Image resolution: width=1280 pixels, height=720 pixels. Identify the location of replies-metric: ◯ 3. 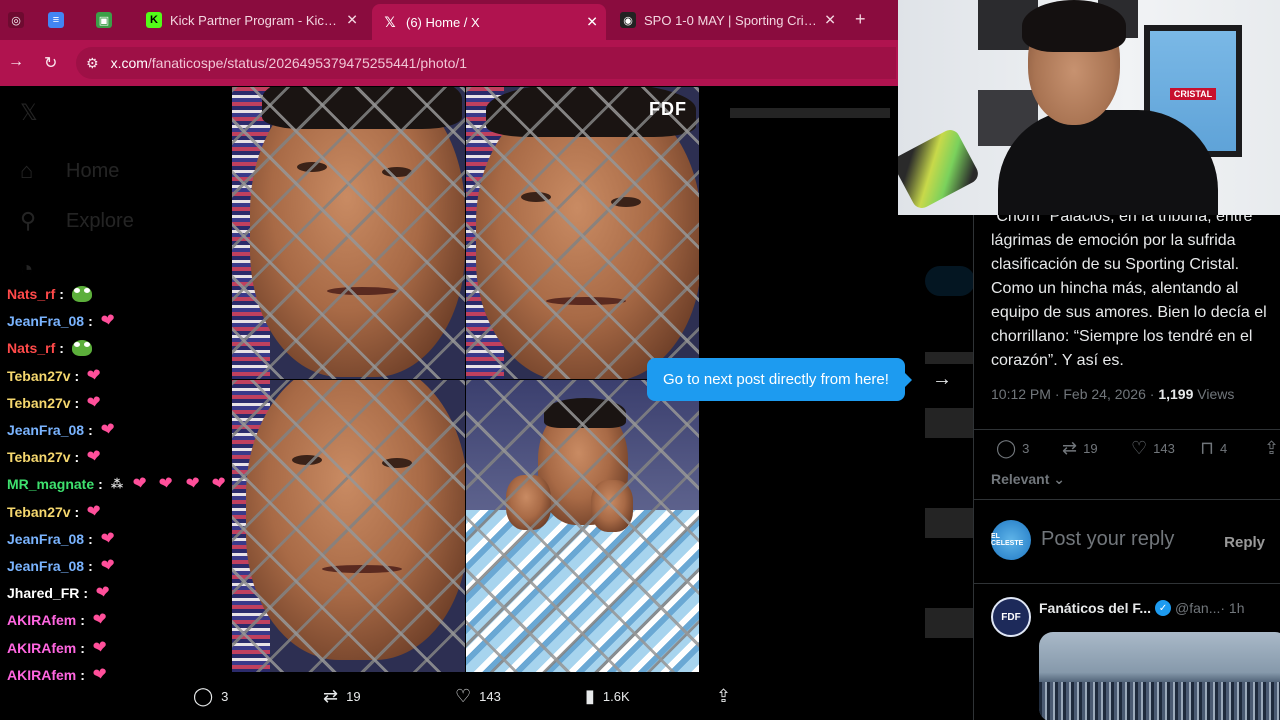
(1012, 448).